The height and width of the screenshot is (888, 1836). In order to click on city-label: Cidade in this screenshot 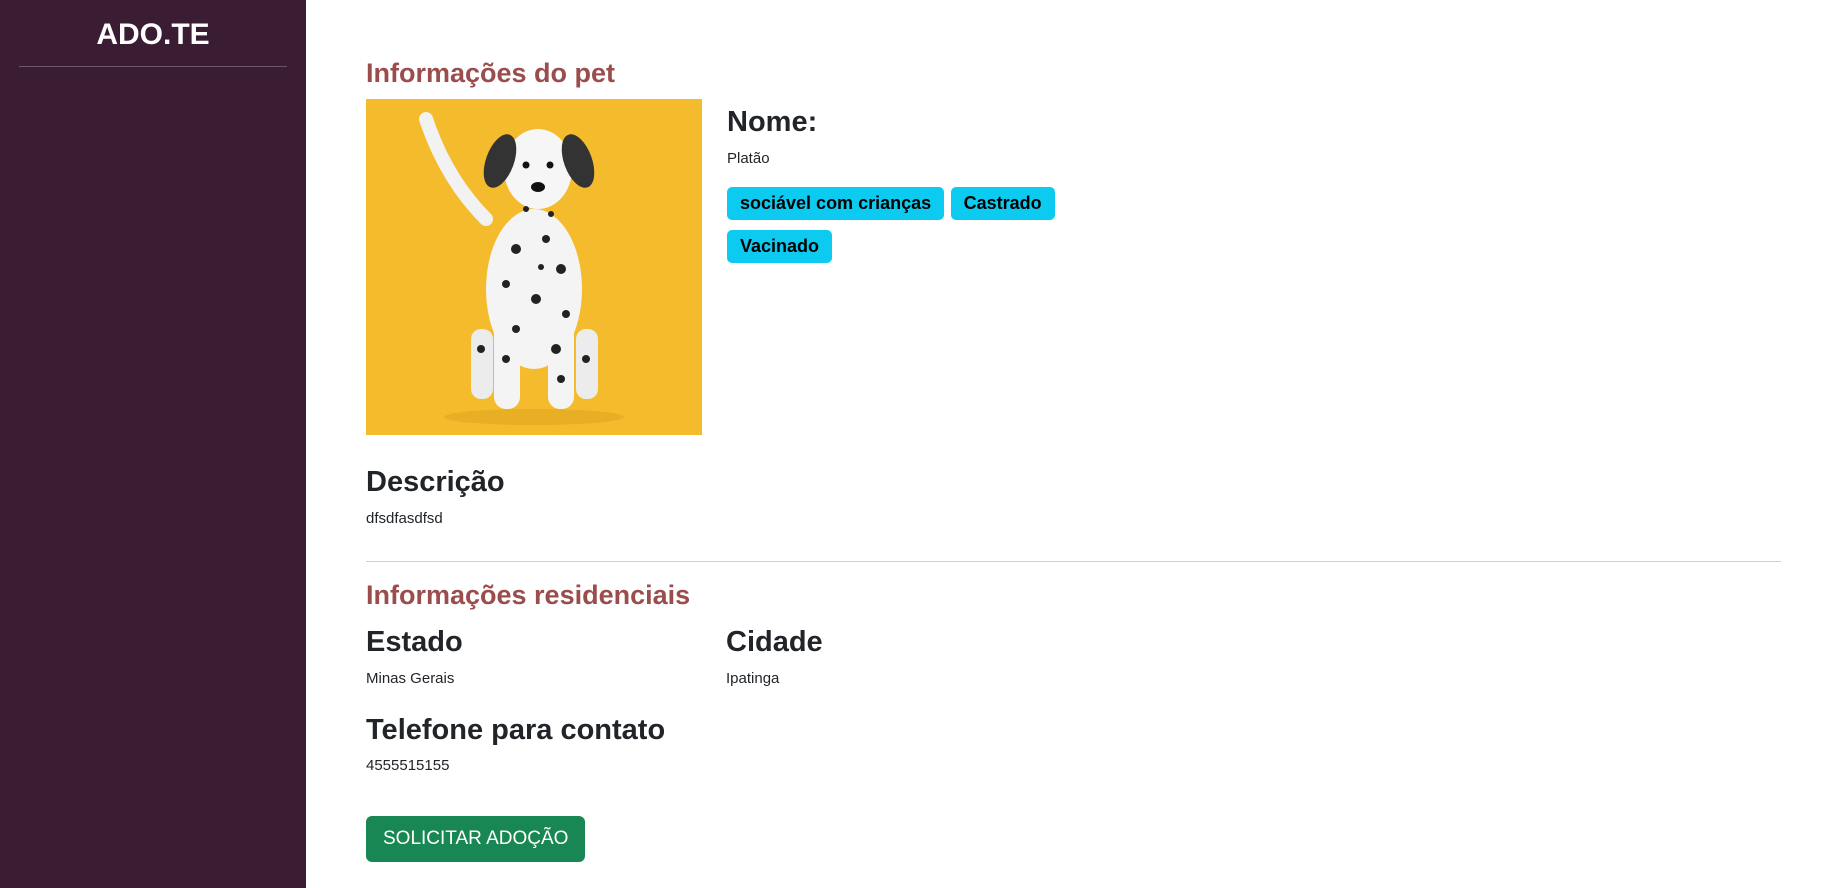, I will do `click(774, 641)`.